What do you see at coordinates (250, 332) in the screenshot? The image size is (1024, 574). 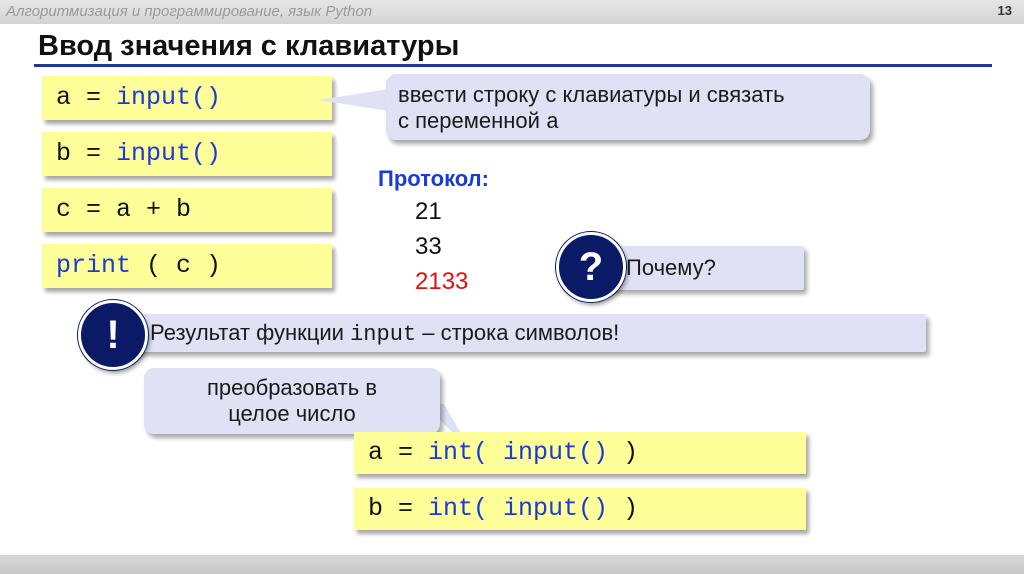 I see `result-text-before: Результат функции` at bounding box center [250, 332].